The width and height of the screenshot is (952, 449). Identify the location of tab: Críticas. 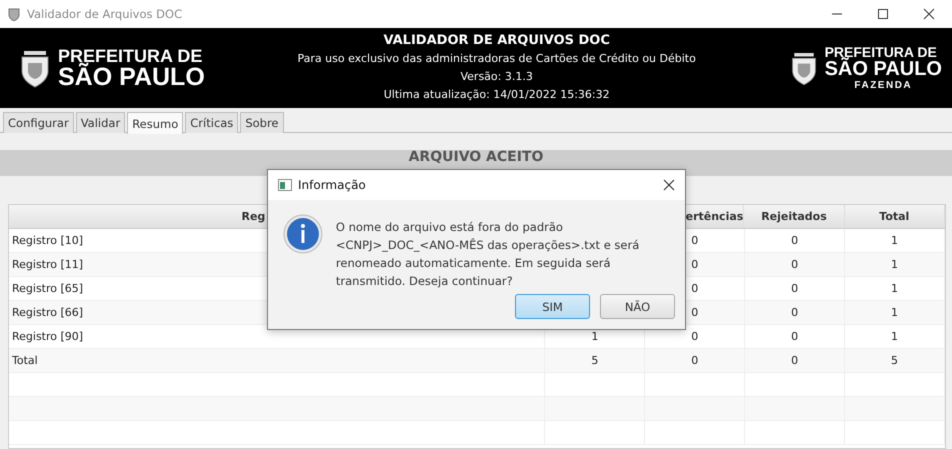
(211, 122).